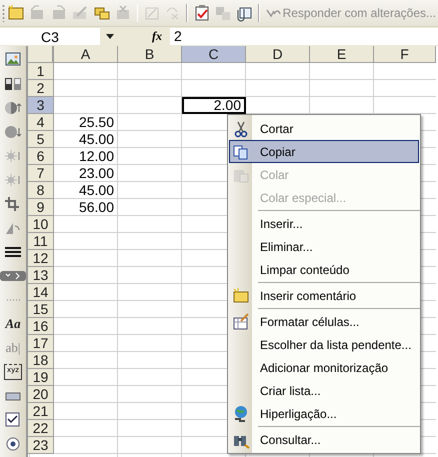 The width and height of the screenshot is (438, 457). I want to click on row-header: 8, so click(41, 190).